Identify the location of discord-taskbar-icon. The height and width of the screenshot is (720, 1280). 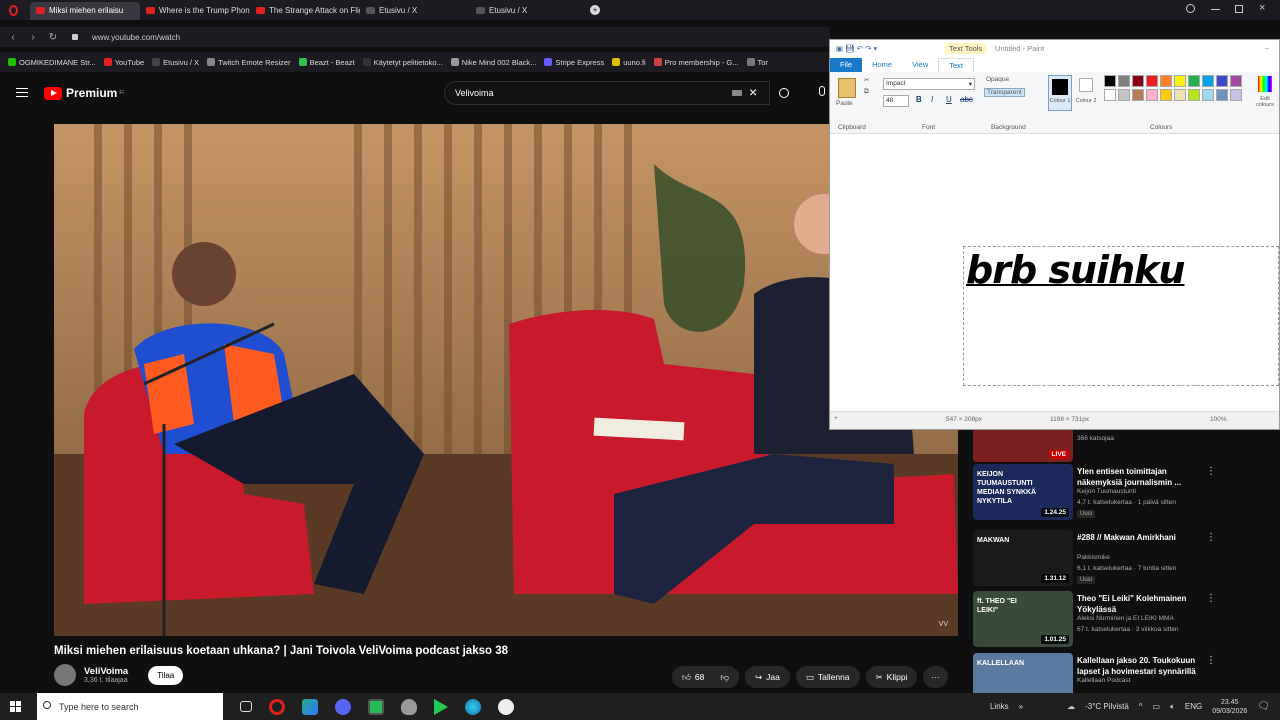
(343, 706).